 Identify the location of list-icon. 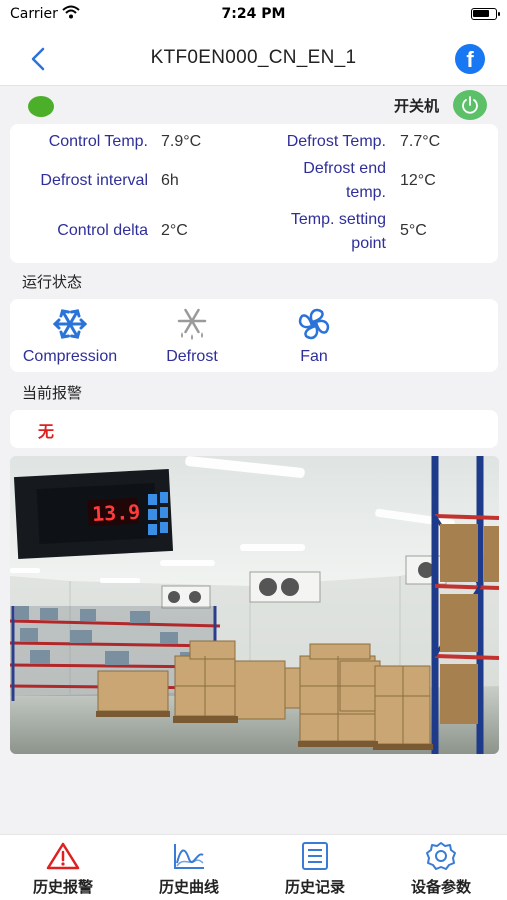
(315, 856).